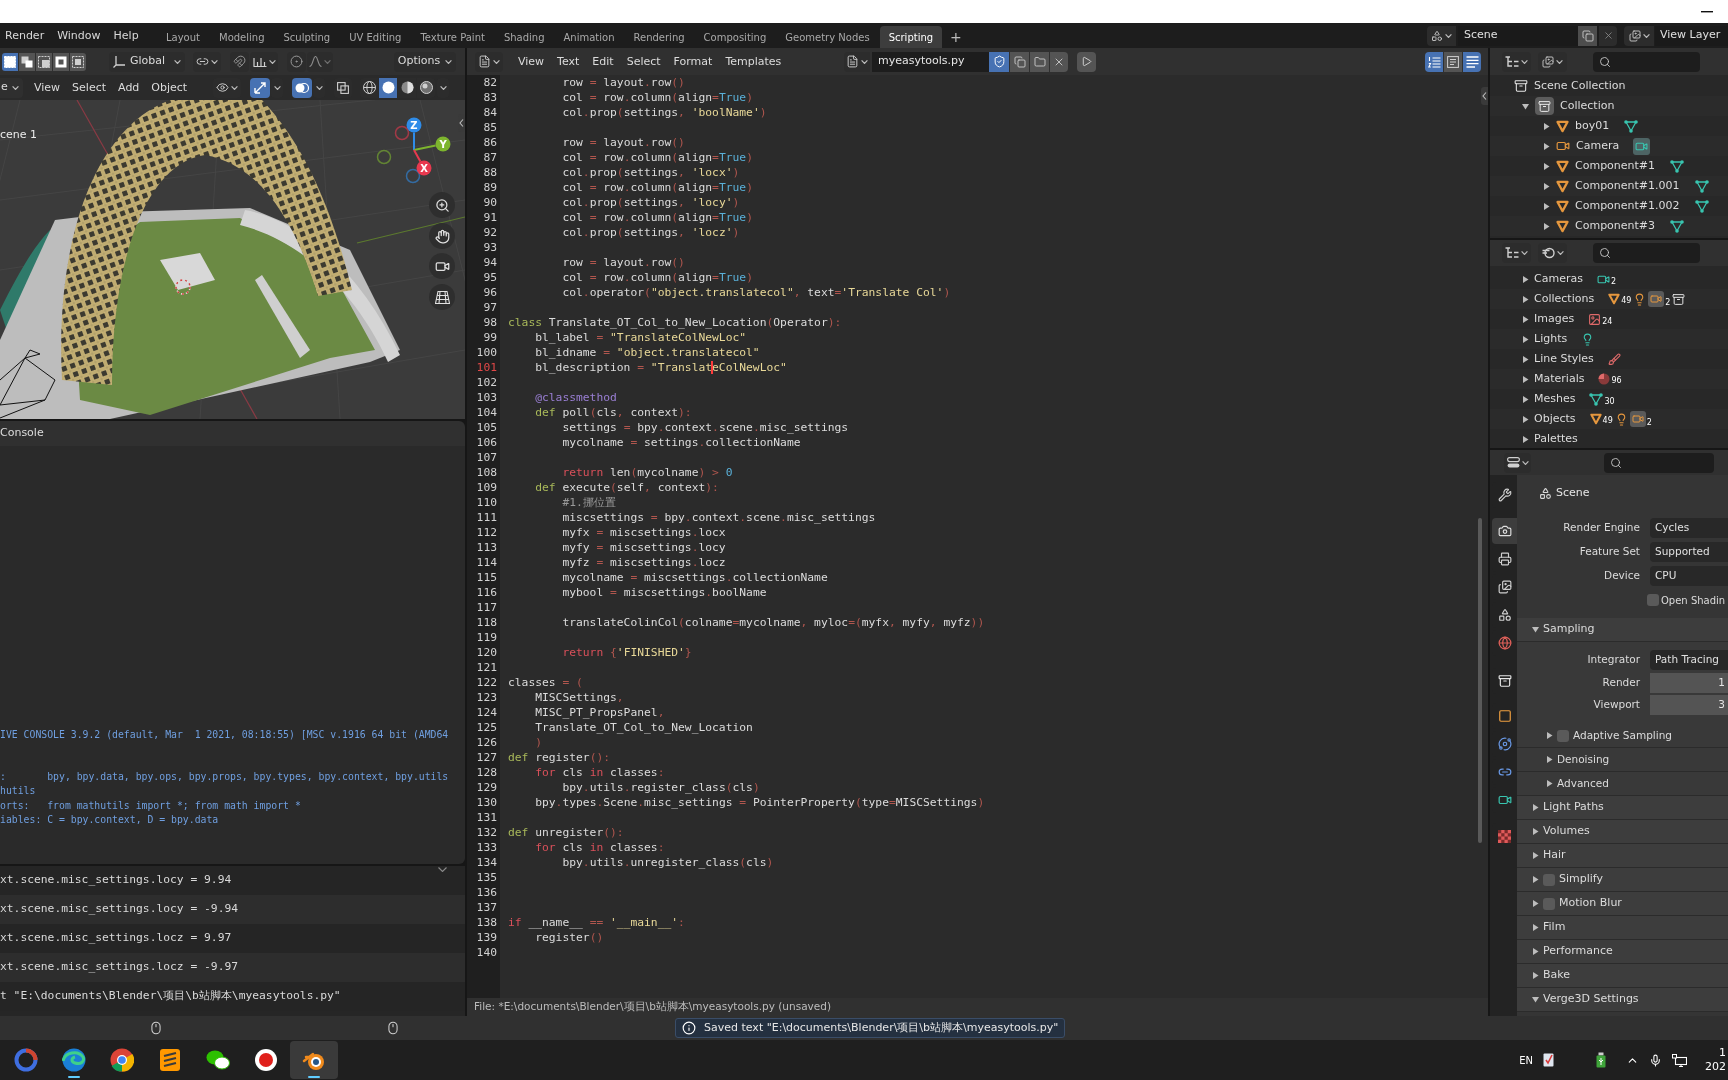  Describe the element at coordinates (1622, 1000) in the screenshot. I see `panel-header: Verge3D Settings` at that location.